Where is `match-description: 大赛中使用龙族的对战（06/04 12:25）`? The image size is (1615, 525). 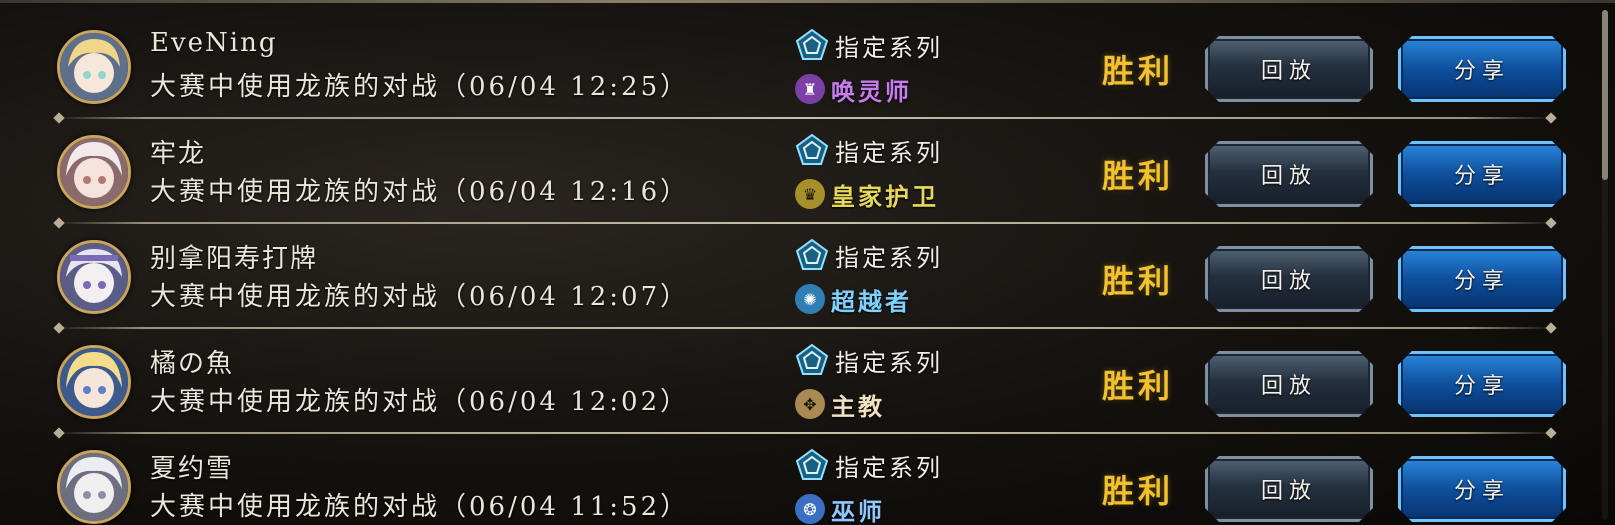
match-description: 大赛中使用龙族的对战（06/04 12:25） is located at coordinates (420, 87).